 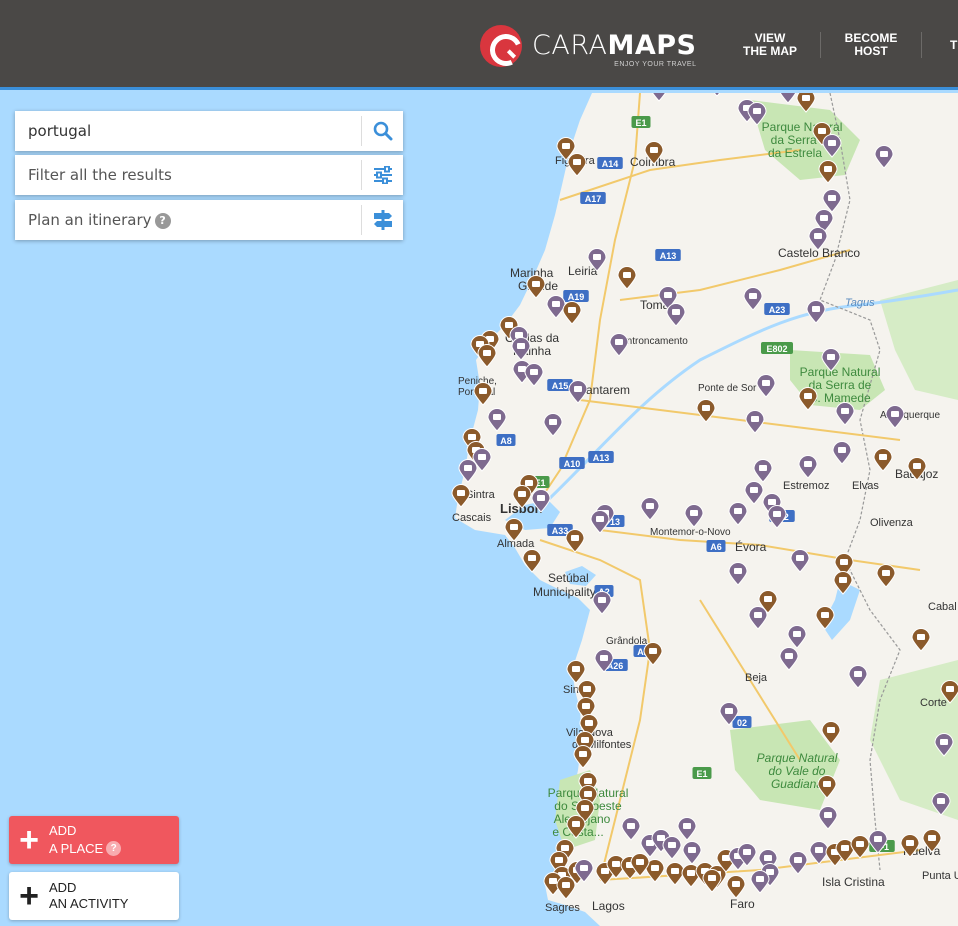 What do you see at coordinates (942, 607) in the screenshot?
I see `city-label: Cabal` at bounding box center [942, 607].